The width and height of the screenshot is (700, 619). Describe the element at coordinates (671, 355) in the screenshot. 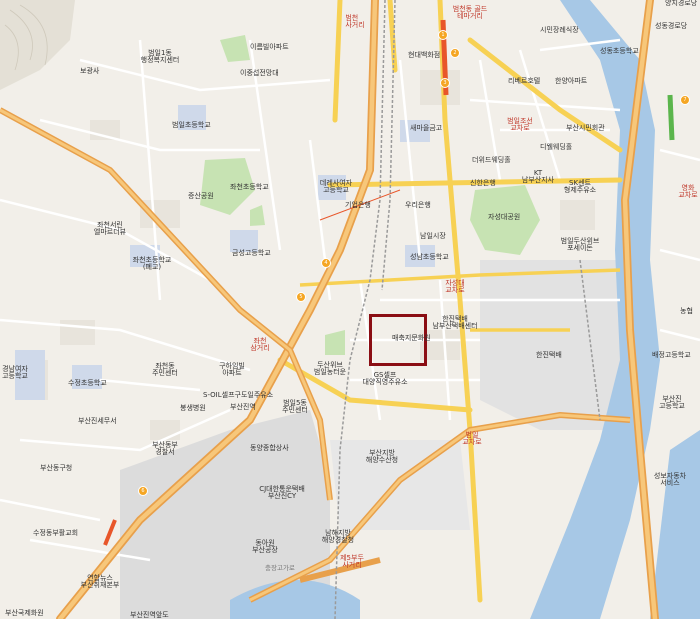

I see `label-baekjeong: 배정고등학교` at that location.